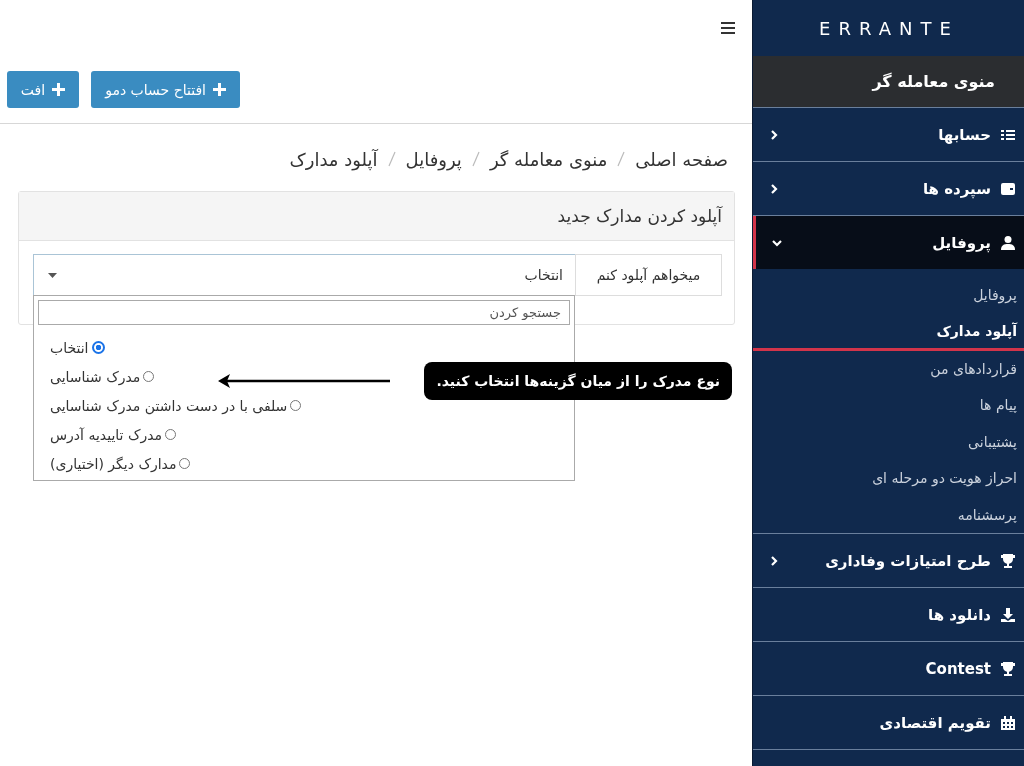  Describe the element at coordinates (681, 159) in the screenshot. I see `breadcrumb-item: صفحه اصلی` at that location.